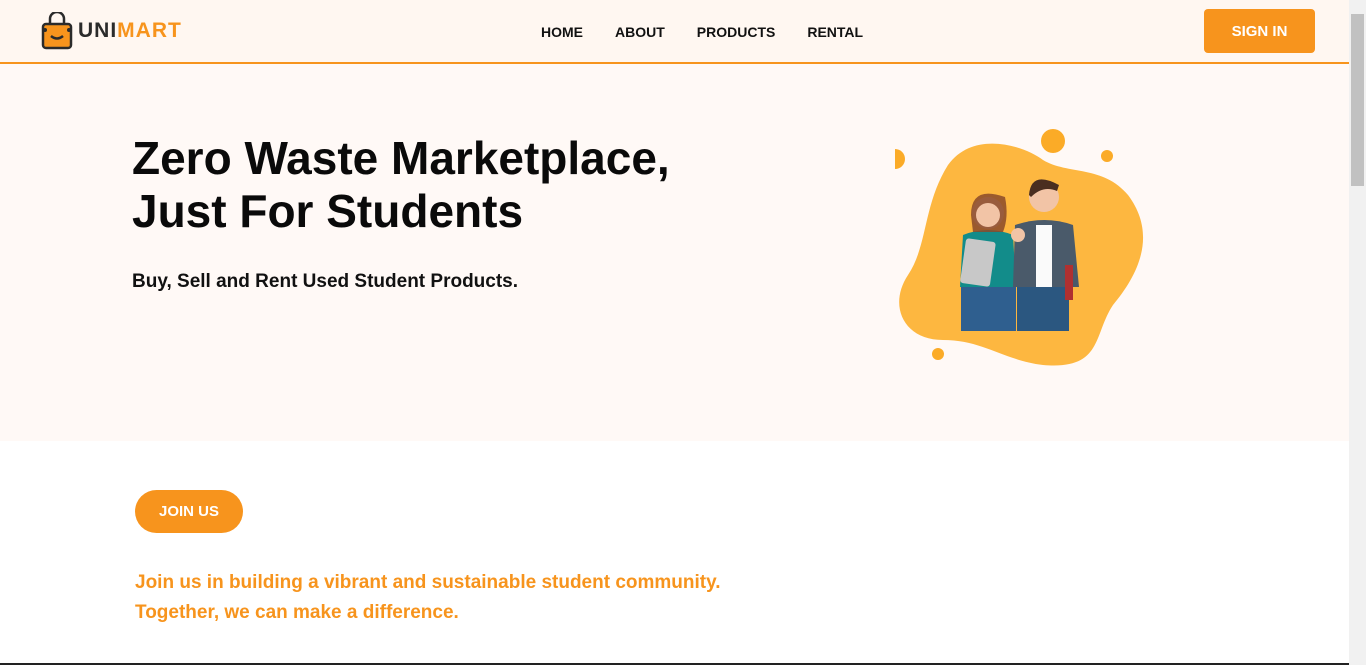  Describe the element at coordinates (835, 32) in the screenshot. I see `nav-rental: RENTAL` at that location.